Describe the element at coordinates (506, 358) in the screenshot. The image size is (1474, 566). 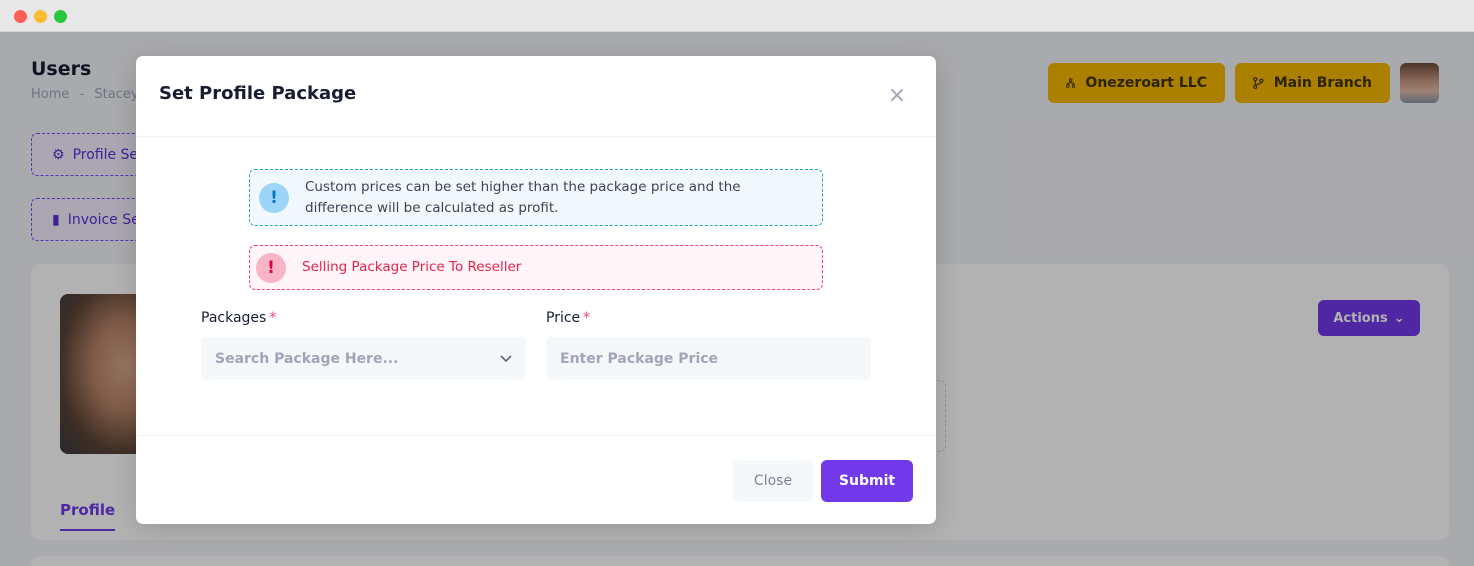
I see `chevron-down-icon` at that location.